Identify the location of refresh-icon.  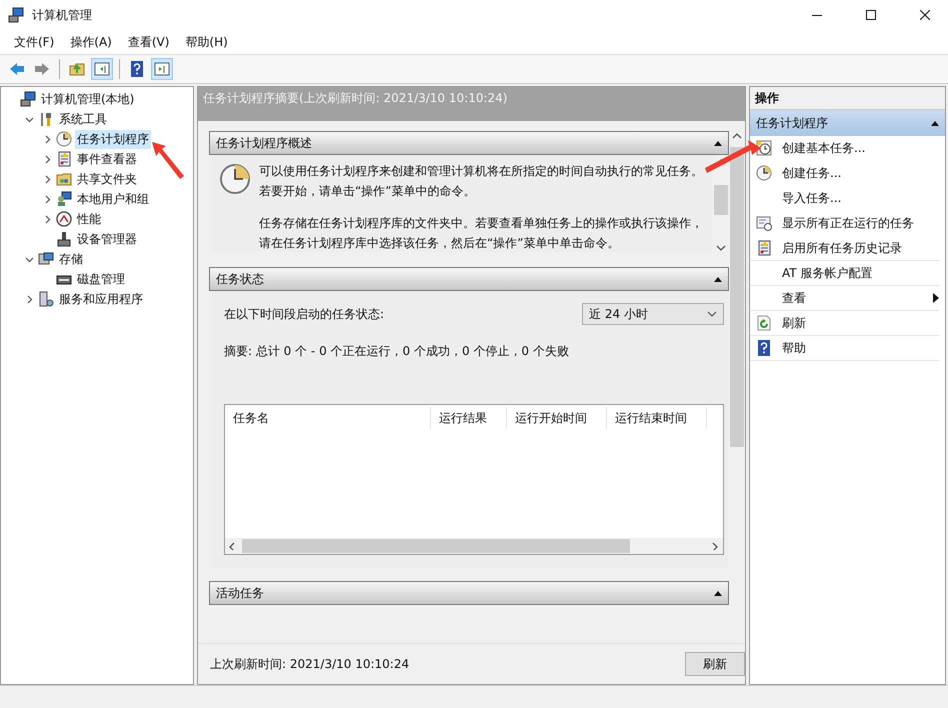
(764, 323).